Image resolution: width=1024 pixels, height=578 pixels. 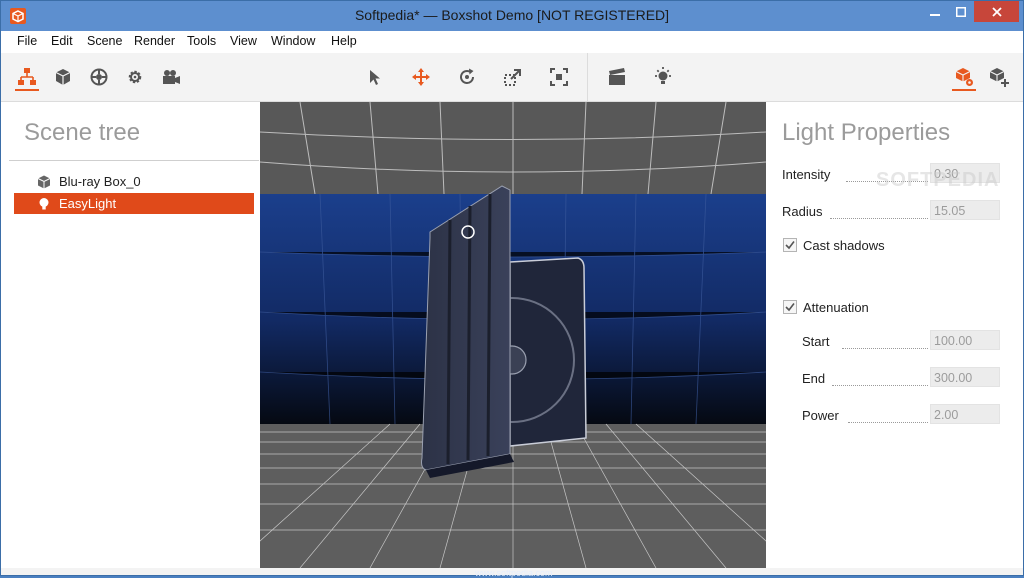 I want to click on add-object-icon, so click(x=999, y=77).